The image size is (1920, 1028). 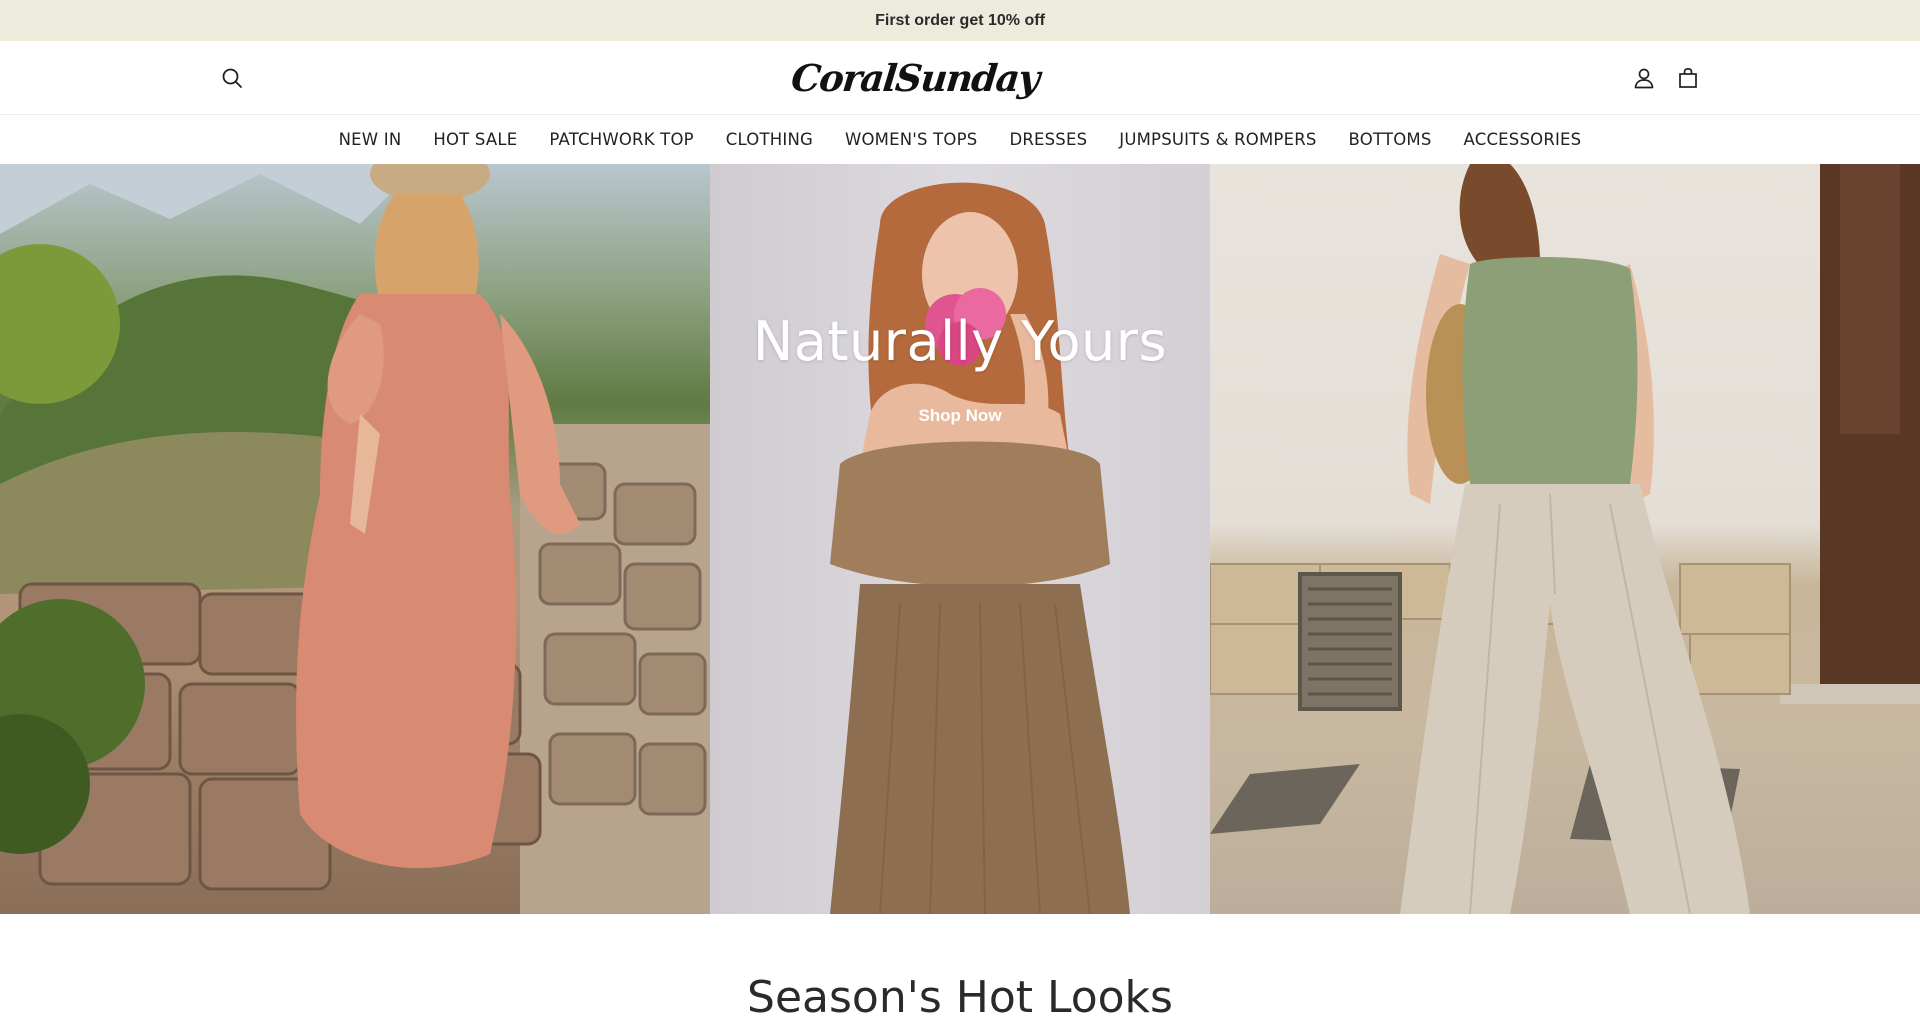 I want to click on nav-item-hot-sale: HOT SALE, so click(x=475, y=139).